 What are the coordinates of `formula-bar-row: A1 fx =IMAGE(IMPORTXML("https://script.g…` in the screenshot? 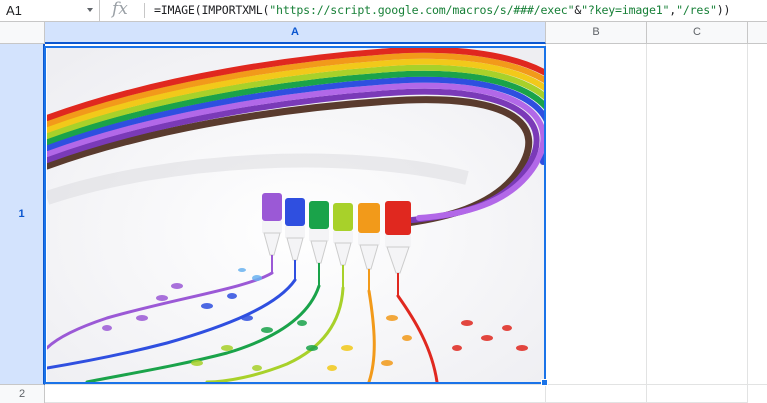 It's located at (383, 11).